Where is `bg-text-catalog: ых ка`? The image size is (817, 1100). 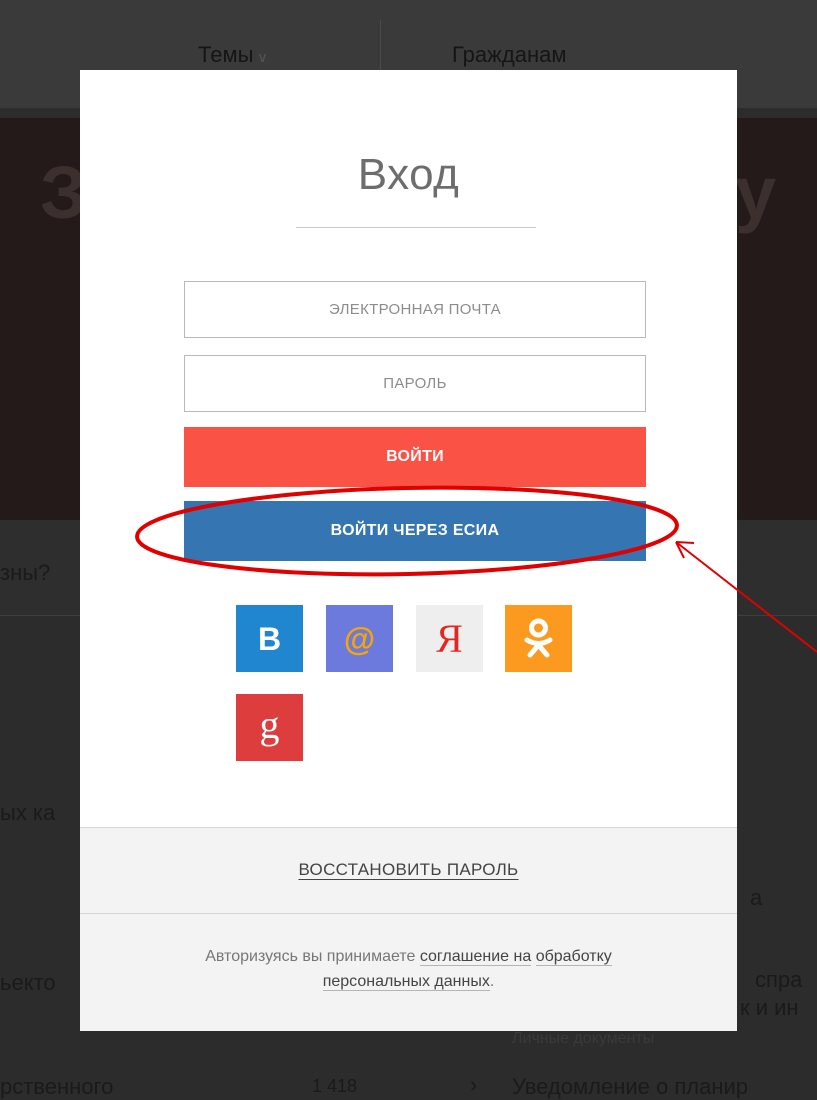 bg-text-catalog: ых ка is located at coordinates (28, 812).